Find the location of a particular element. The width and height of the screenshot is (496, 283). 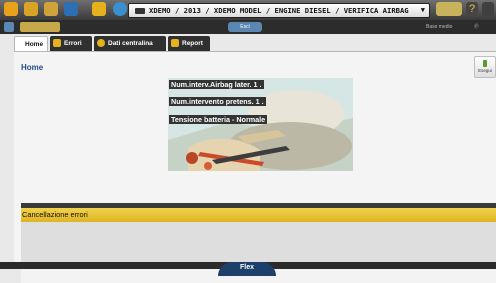

document-icon is located at coordinates (175, 43).